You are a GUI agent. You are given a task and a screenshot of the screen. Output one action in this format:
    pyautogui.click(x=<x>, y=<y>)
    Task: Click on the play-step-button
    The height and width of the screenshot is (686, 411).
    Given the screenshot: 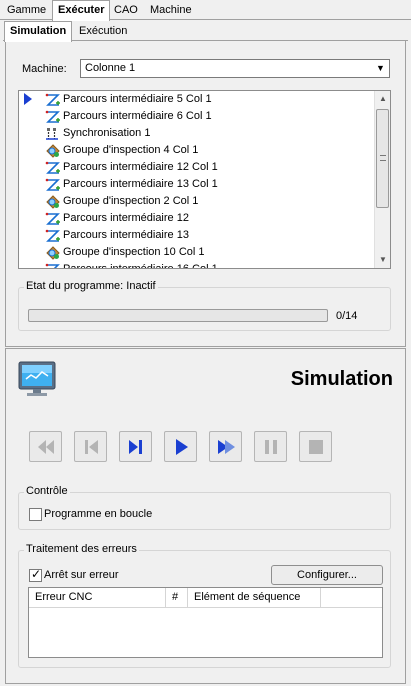 What is the action you would take?
    pyautogui.click(x=225, y=446)
    